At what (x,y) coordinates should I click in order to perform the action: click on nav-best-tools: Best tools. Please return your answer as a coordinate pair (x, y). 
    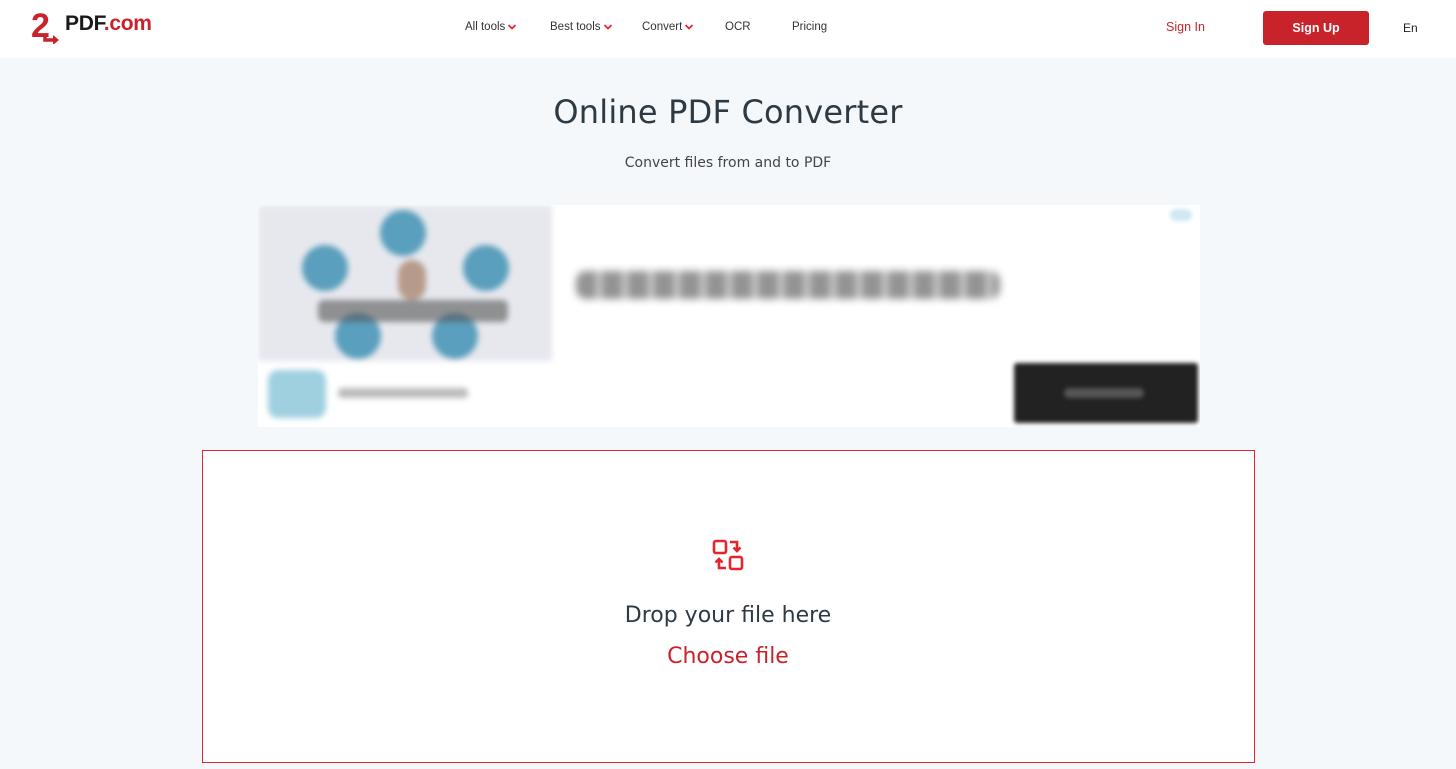
    Looking at the image, I should click on (581, 27).